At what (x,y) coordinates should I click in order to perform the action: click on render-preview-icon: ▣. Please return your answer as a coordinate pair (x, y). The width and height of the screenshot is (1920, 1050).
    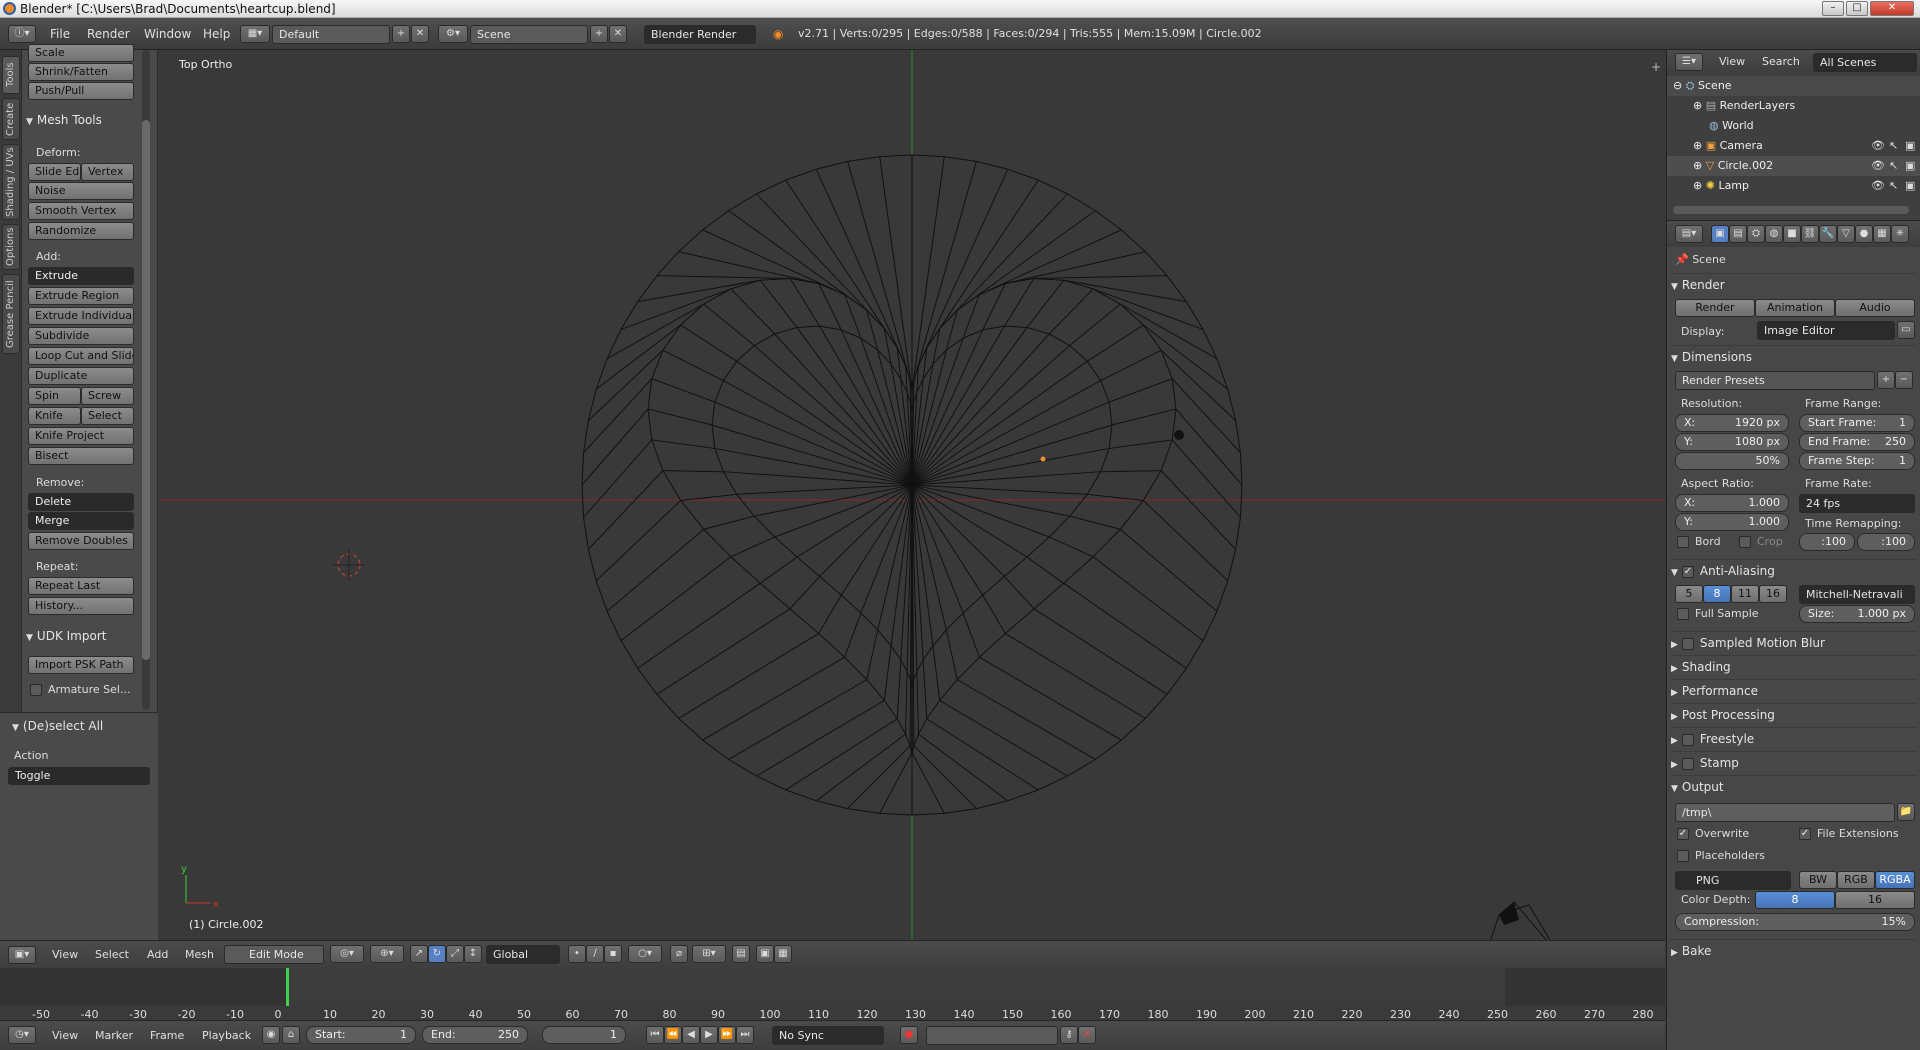
    Looking at the image, I should click on (765, 954).